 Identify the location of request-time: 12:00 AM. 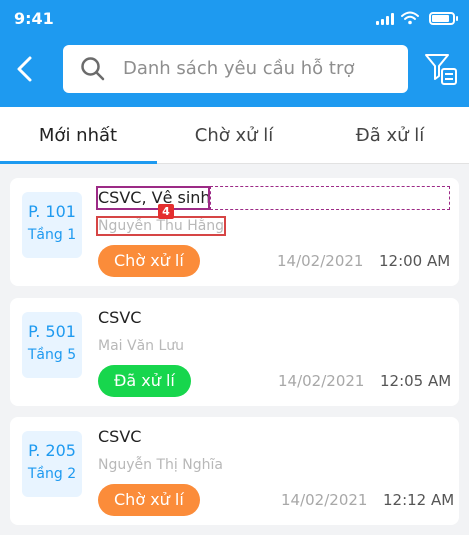
(415, 261).